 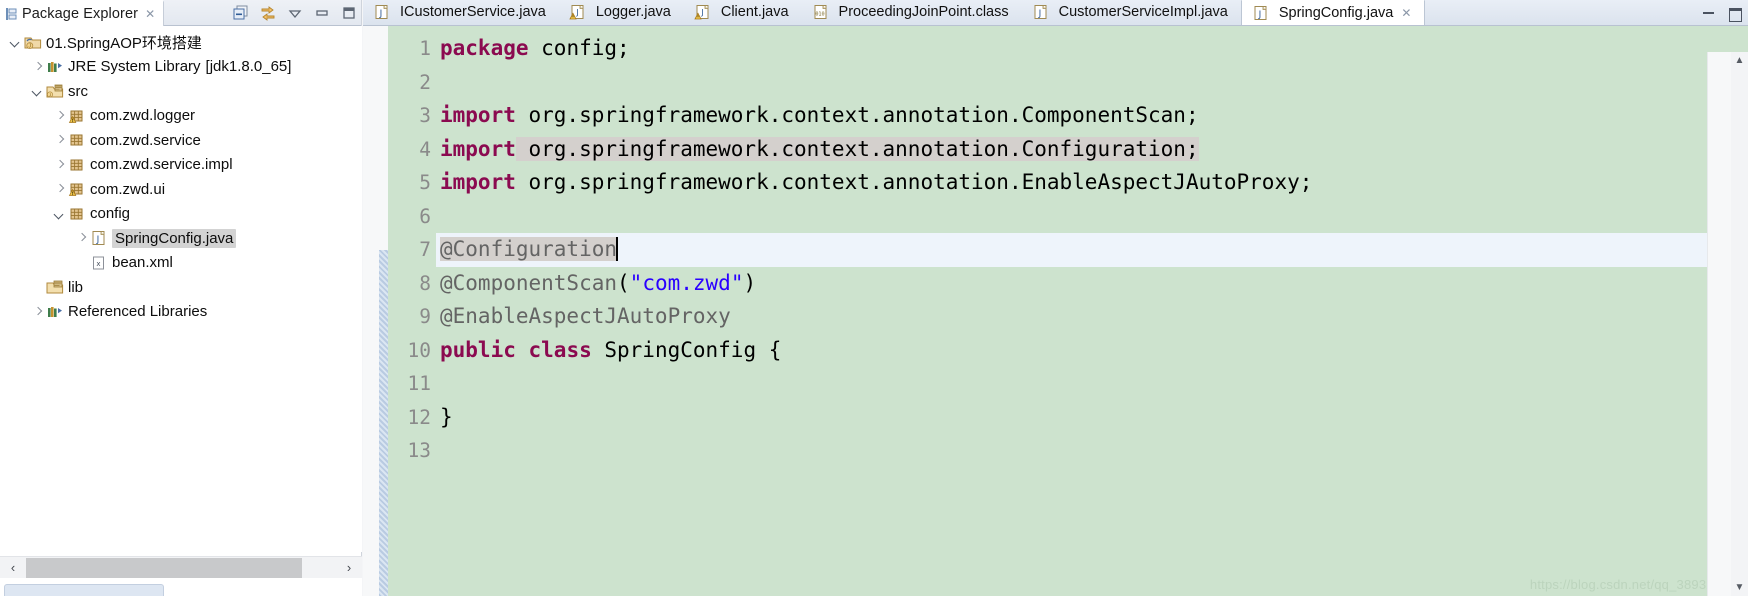 I want to click on editor-tab: 010 ProceedingJoinPoint.class, so click(x=912, y=12).